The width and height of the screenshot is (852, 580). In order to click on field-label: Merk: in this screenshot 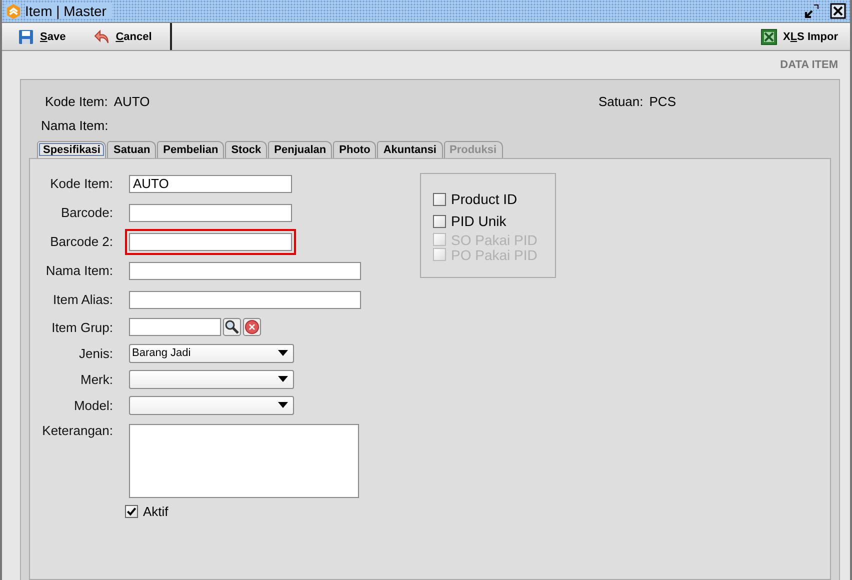, I will do `click(96, 379)`.